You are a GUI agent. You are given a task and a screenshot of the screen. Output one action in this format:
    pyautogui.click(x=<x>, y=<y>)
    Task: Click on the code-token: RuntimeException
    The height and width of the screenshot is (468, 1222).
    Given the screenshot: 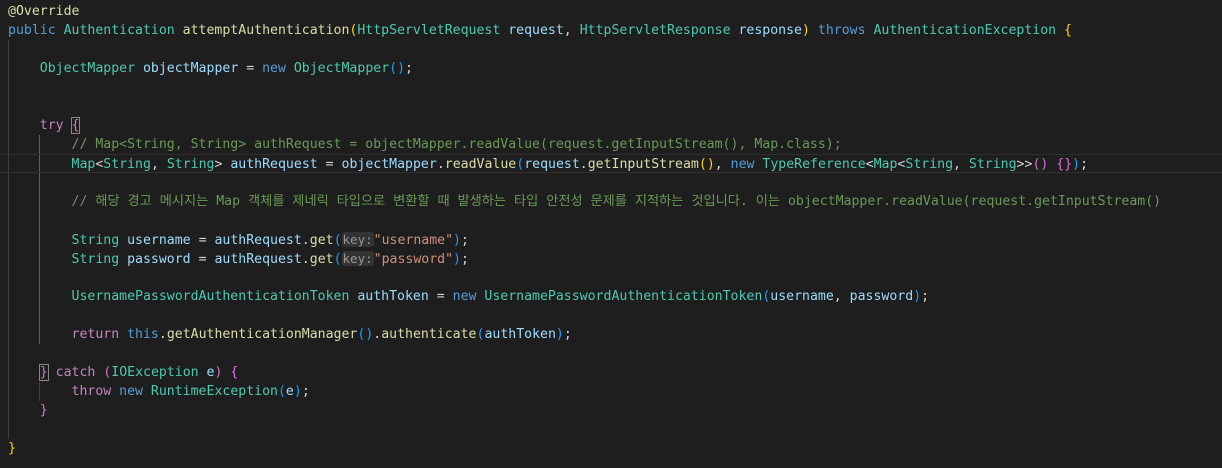 What is the action you would take?
    pyautogui.click(x=214, y=391)
    